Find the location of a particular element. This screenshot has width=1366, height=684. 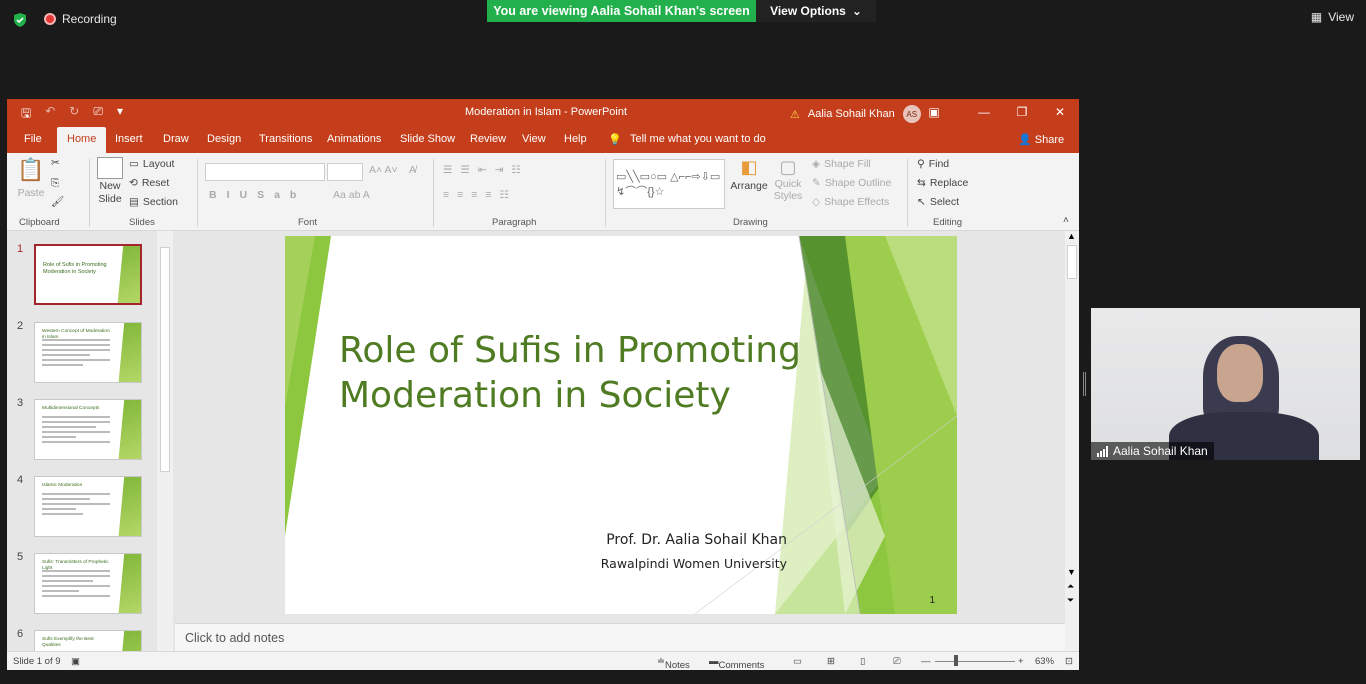

clear-format-icon: A̸ is located at coordinates (412, 170).